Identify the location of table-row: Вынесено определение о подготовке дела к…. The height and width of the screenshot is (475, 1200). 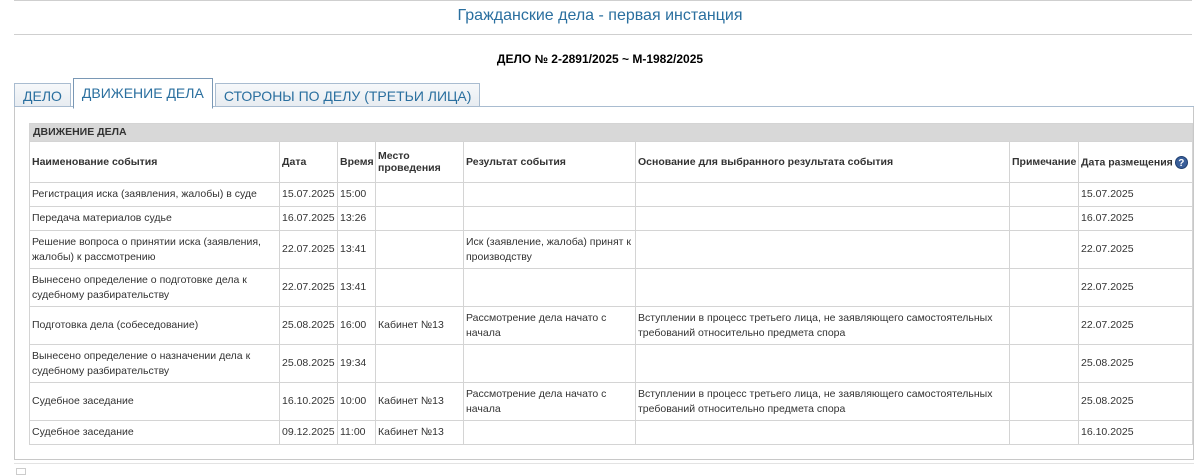
(611, 287).